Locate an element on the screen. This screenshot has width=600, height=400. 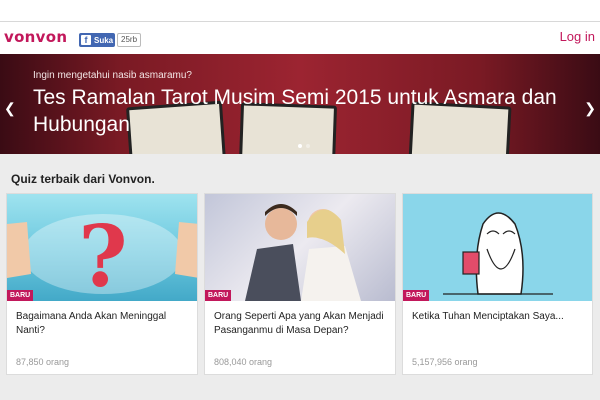
quiz-thumbnail: ? BARU is located at coordinates (102, 247).